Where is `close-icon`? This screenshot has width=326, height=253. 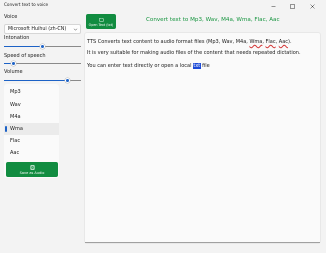
close-icon is located at coordinates (312, 6).